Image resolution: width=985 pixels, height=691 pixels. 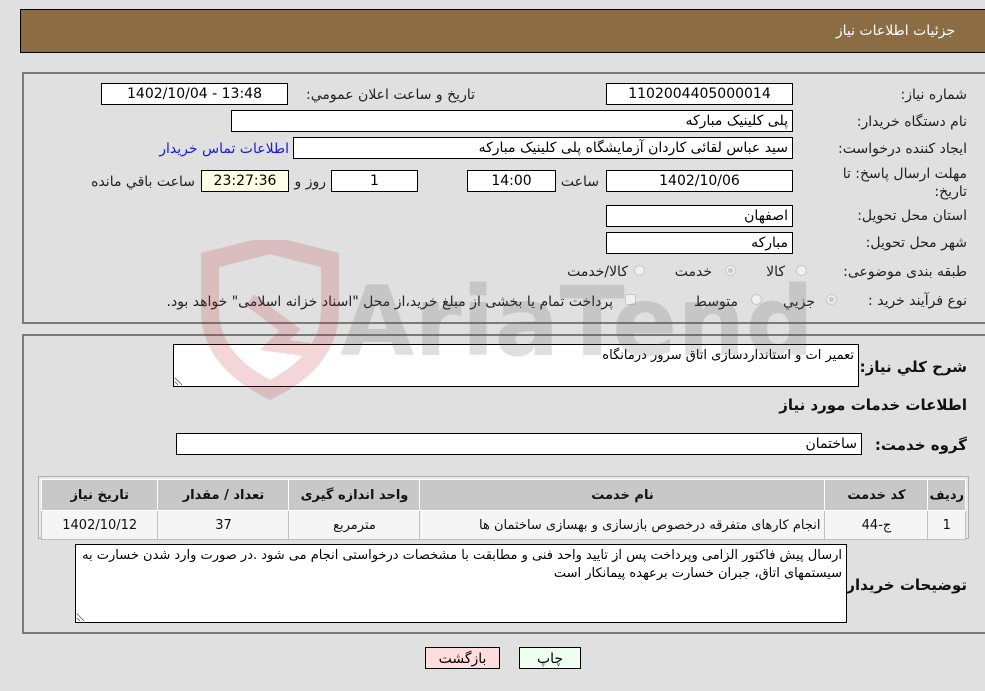 What do you see at coordinates (511, 181) in the screenshot?
I see `deadline-time-field: 14:00` at bounding box center [511, 181].